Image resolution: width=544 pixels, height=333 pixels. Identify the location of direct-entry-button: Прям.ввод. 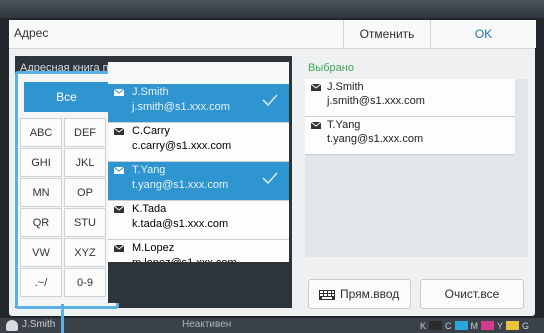
(359, 294).